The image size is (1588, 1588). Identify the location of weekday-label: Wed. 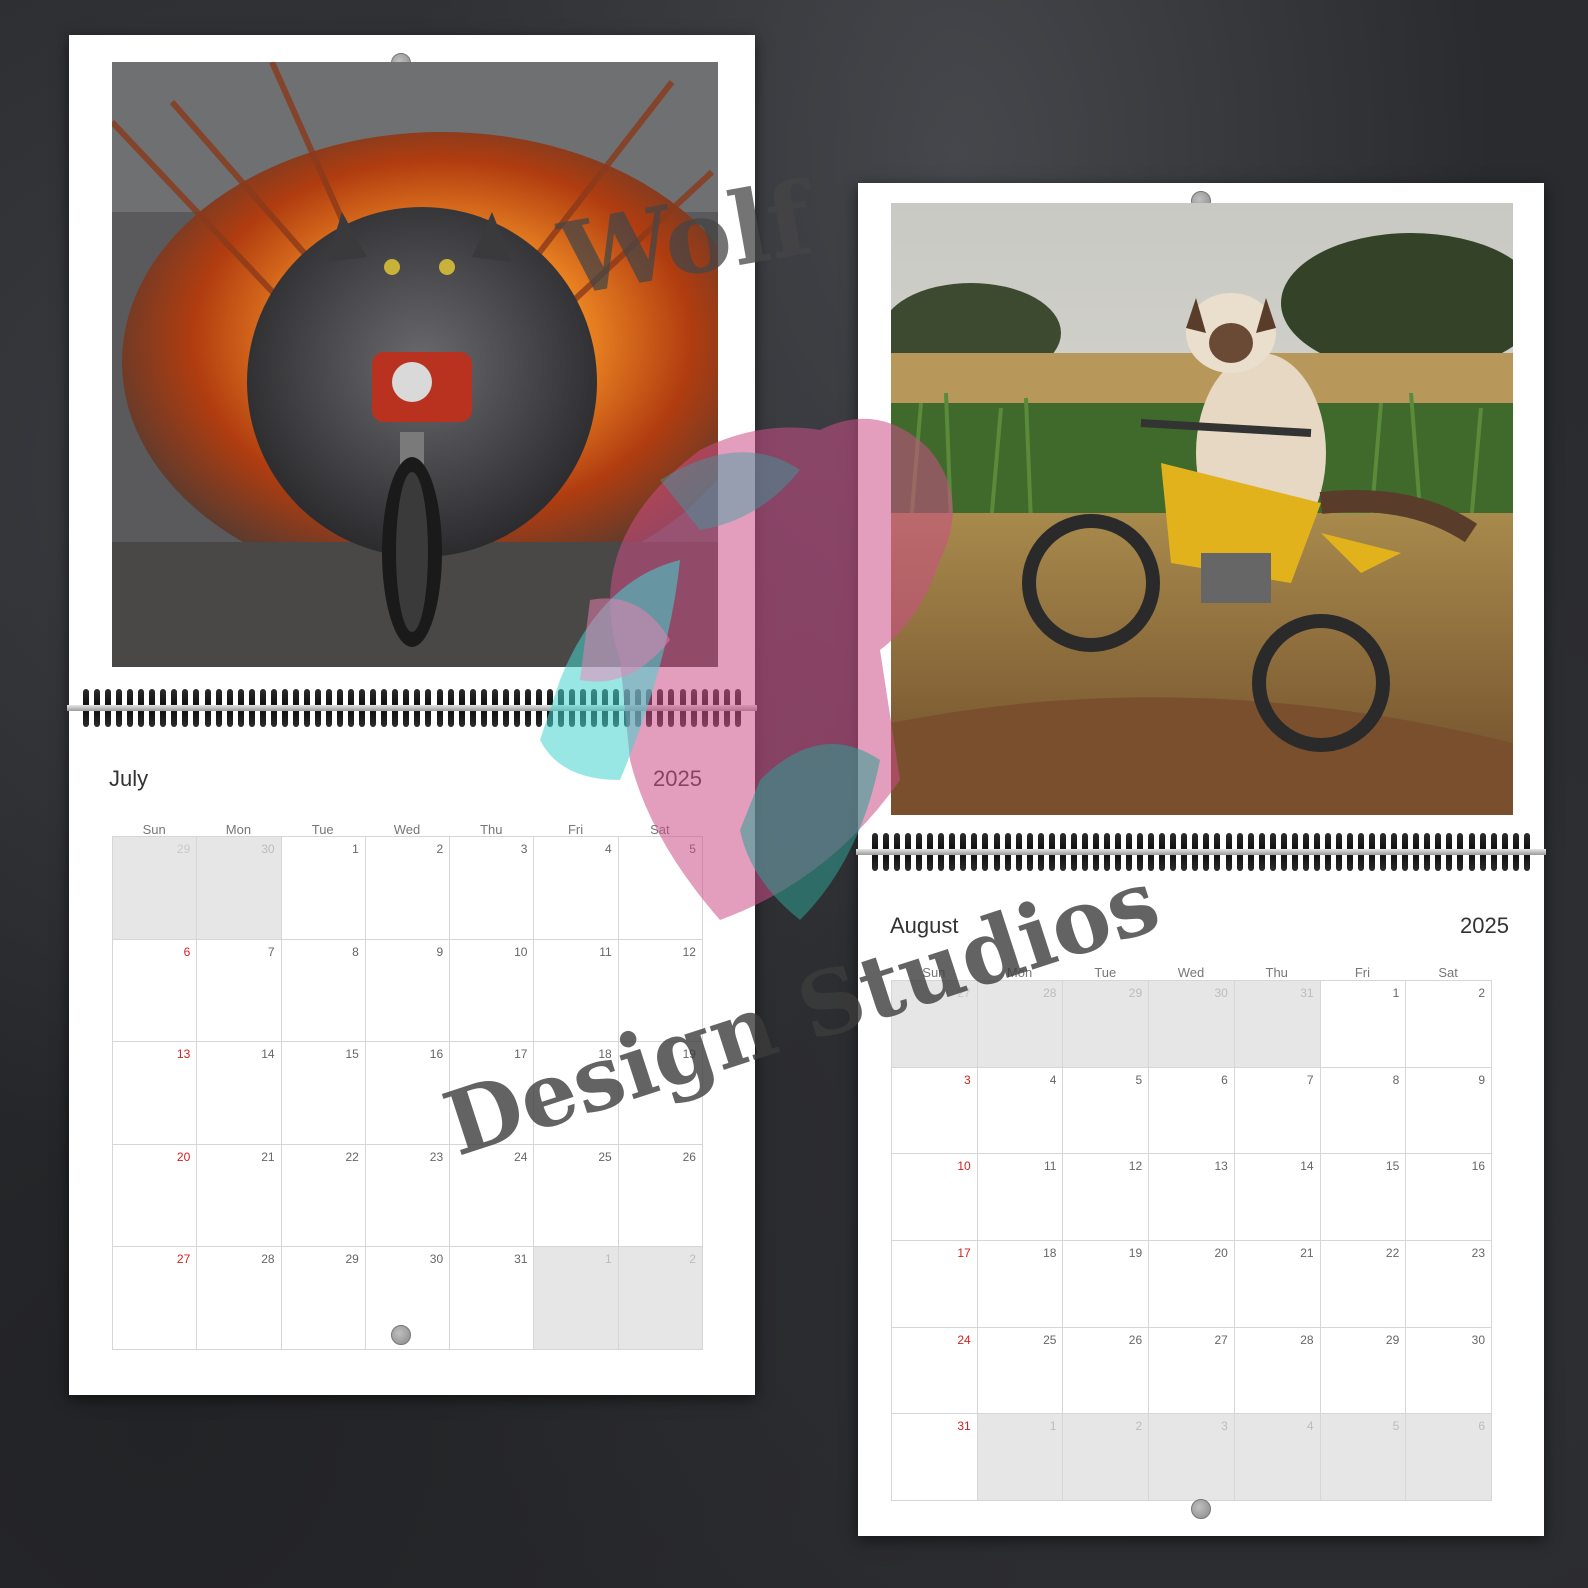
(407, 829).